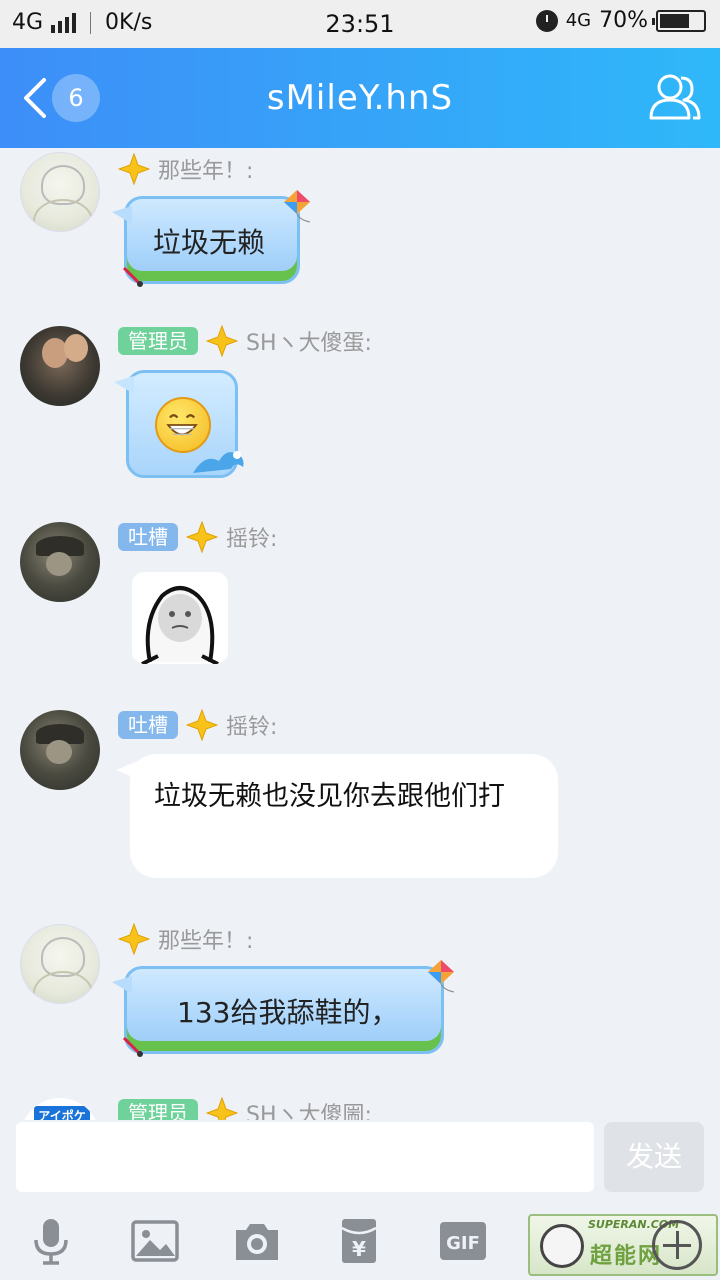 Image resolution: width=720 pixels, height=1280 pixels. I want to click on sender-name: SHヽ大傻圌:, so click(309, 1111).